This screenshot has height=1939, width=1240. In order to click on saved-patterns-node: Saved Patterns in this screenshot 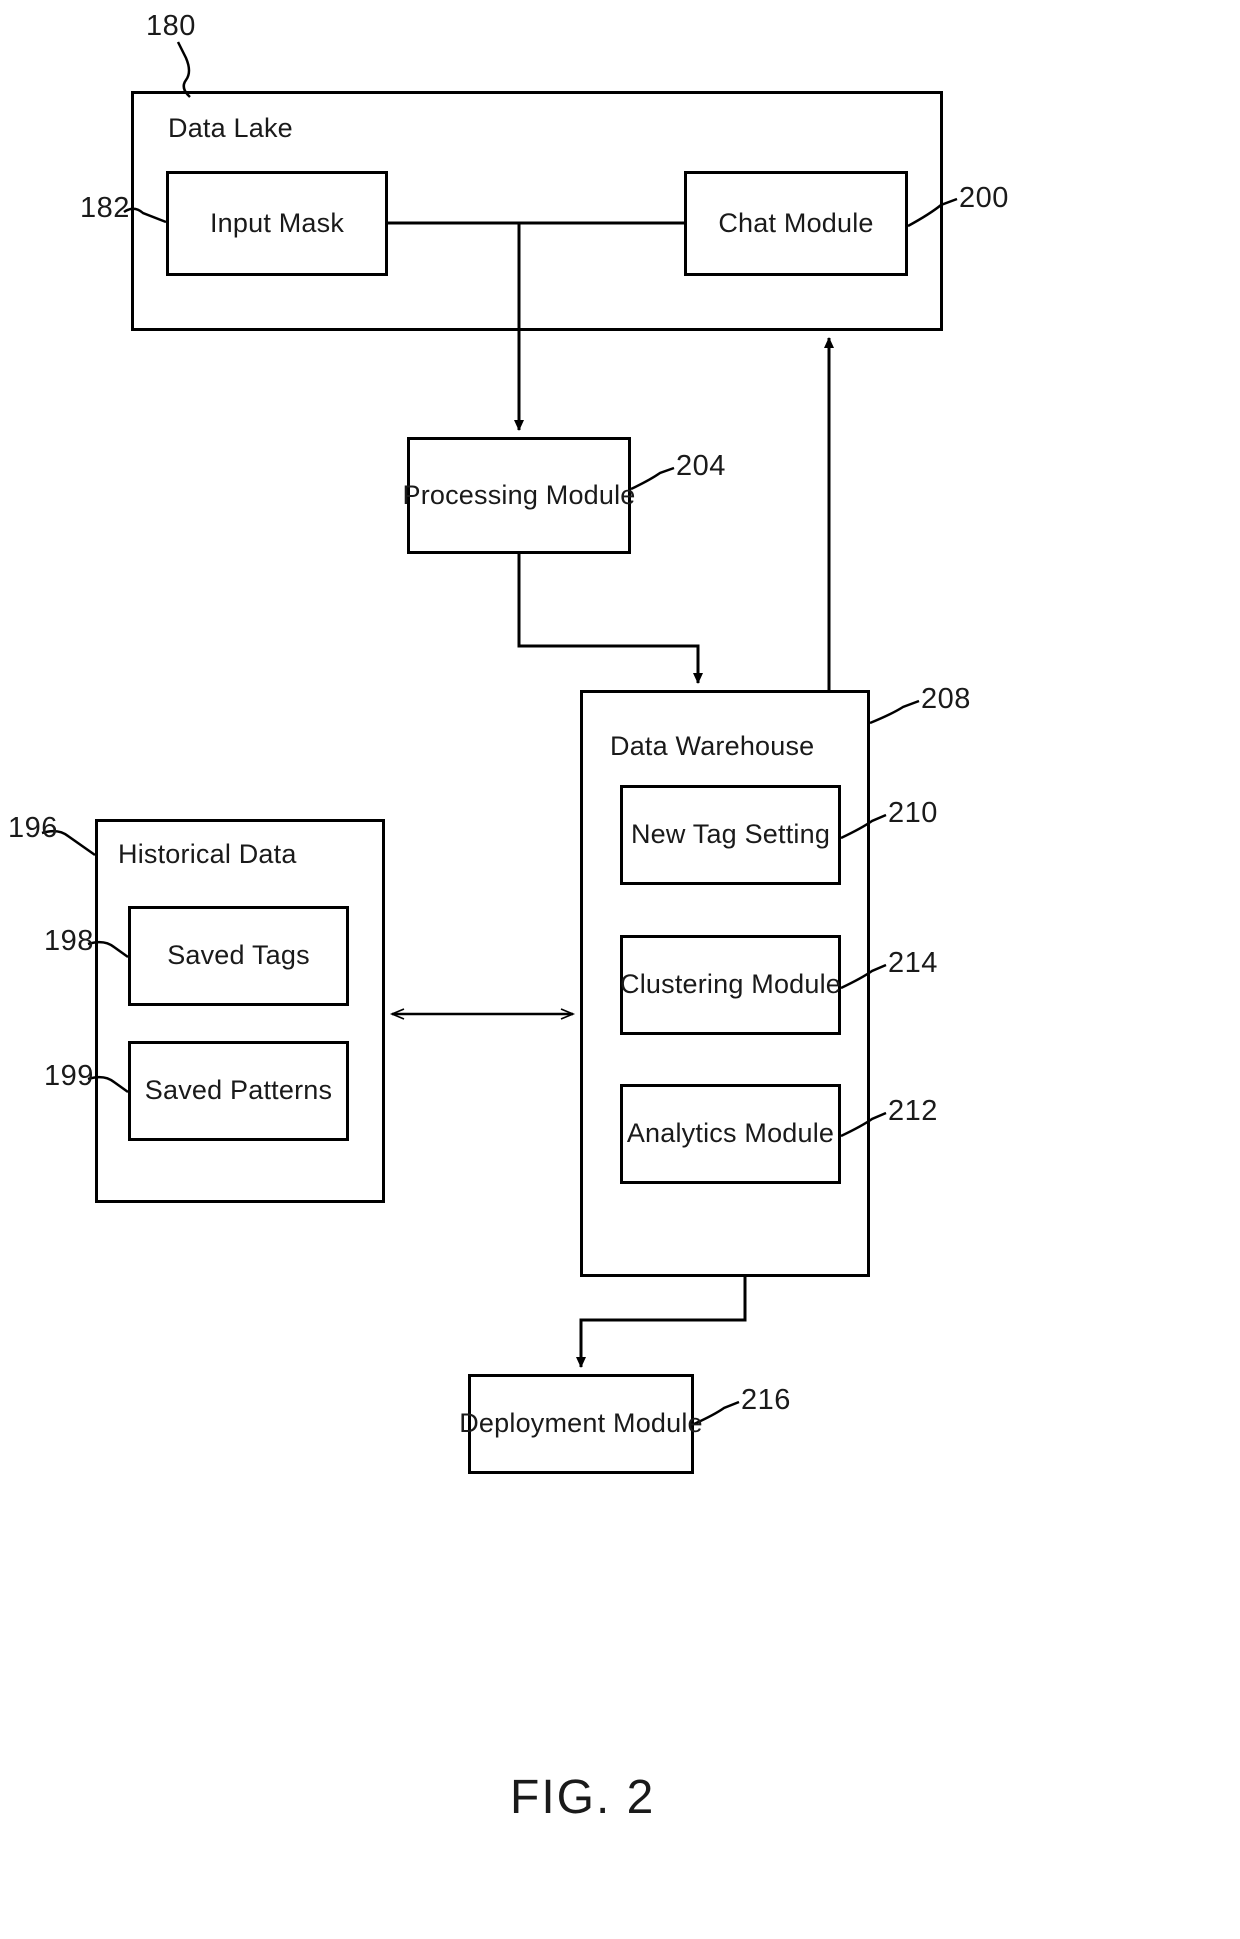, I will do `click(238, 1091)`.